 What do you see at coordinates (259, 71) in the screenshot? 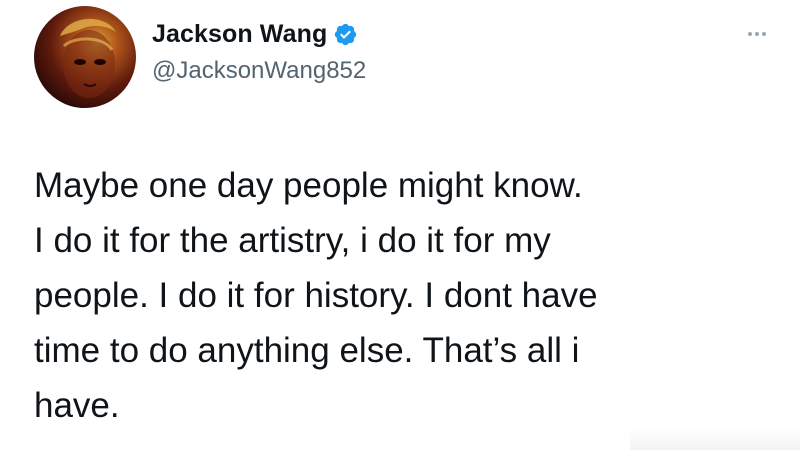
I see `user-handle: @JacksonWang852` at bounding box center [259, 71].